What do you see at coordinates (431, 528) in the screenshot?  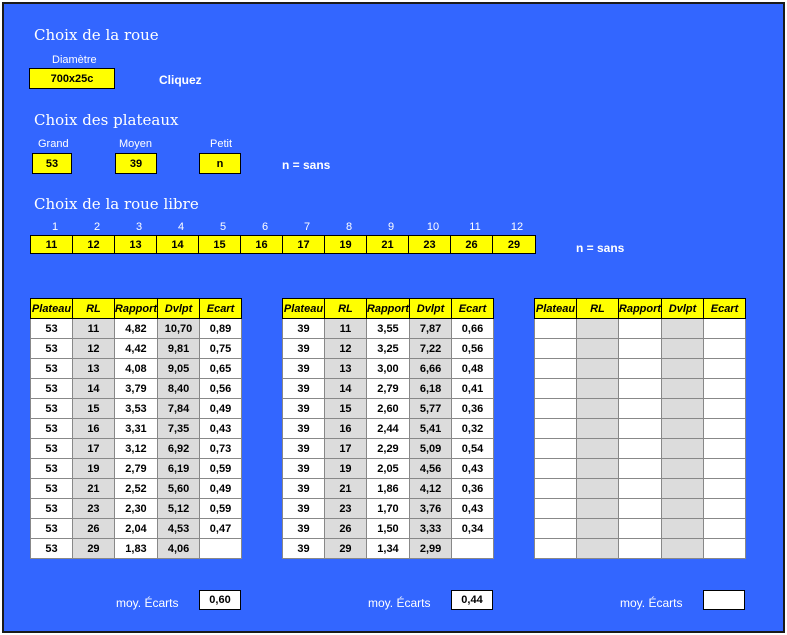 I see `table-cell: 3,33` at bounding box center [431, 528].